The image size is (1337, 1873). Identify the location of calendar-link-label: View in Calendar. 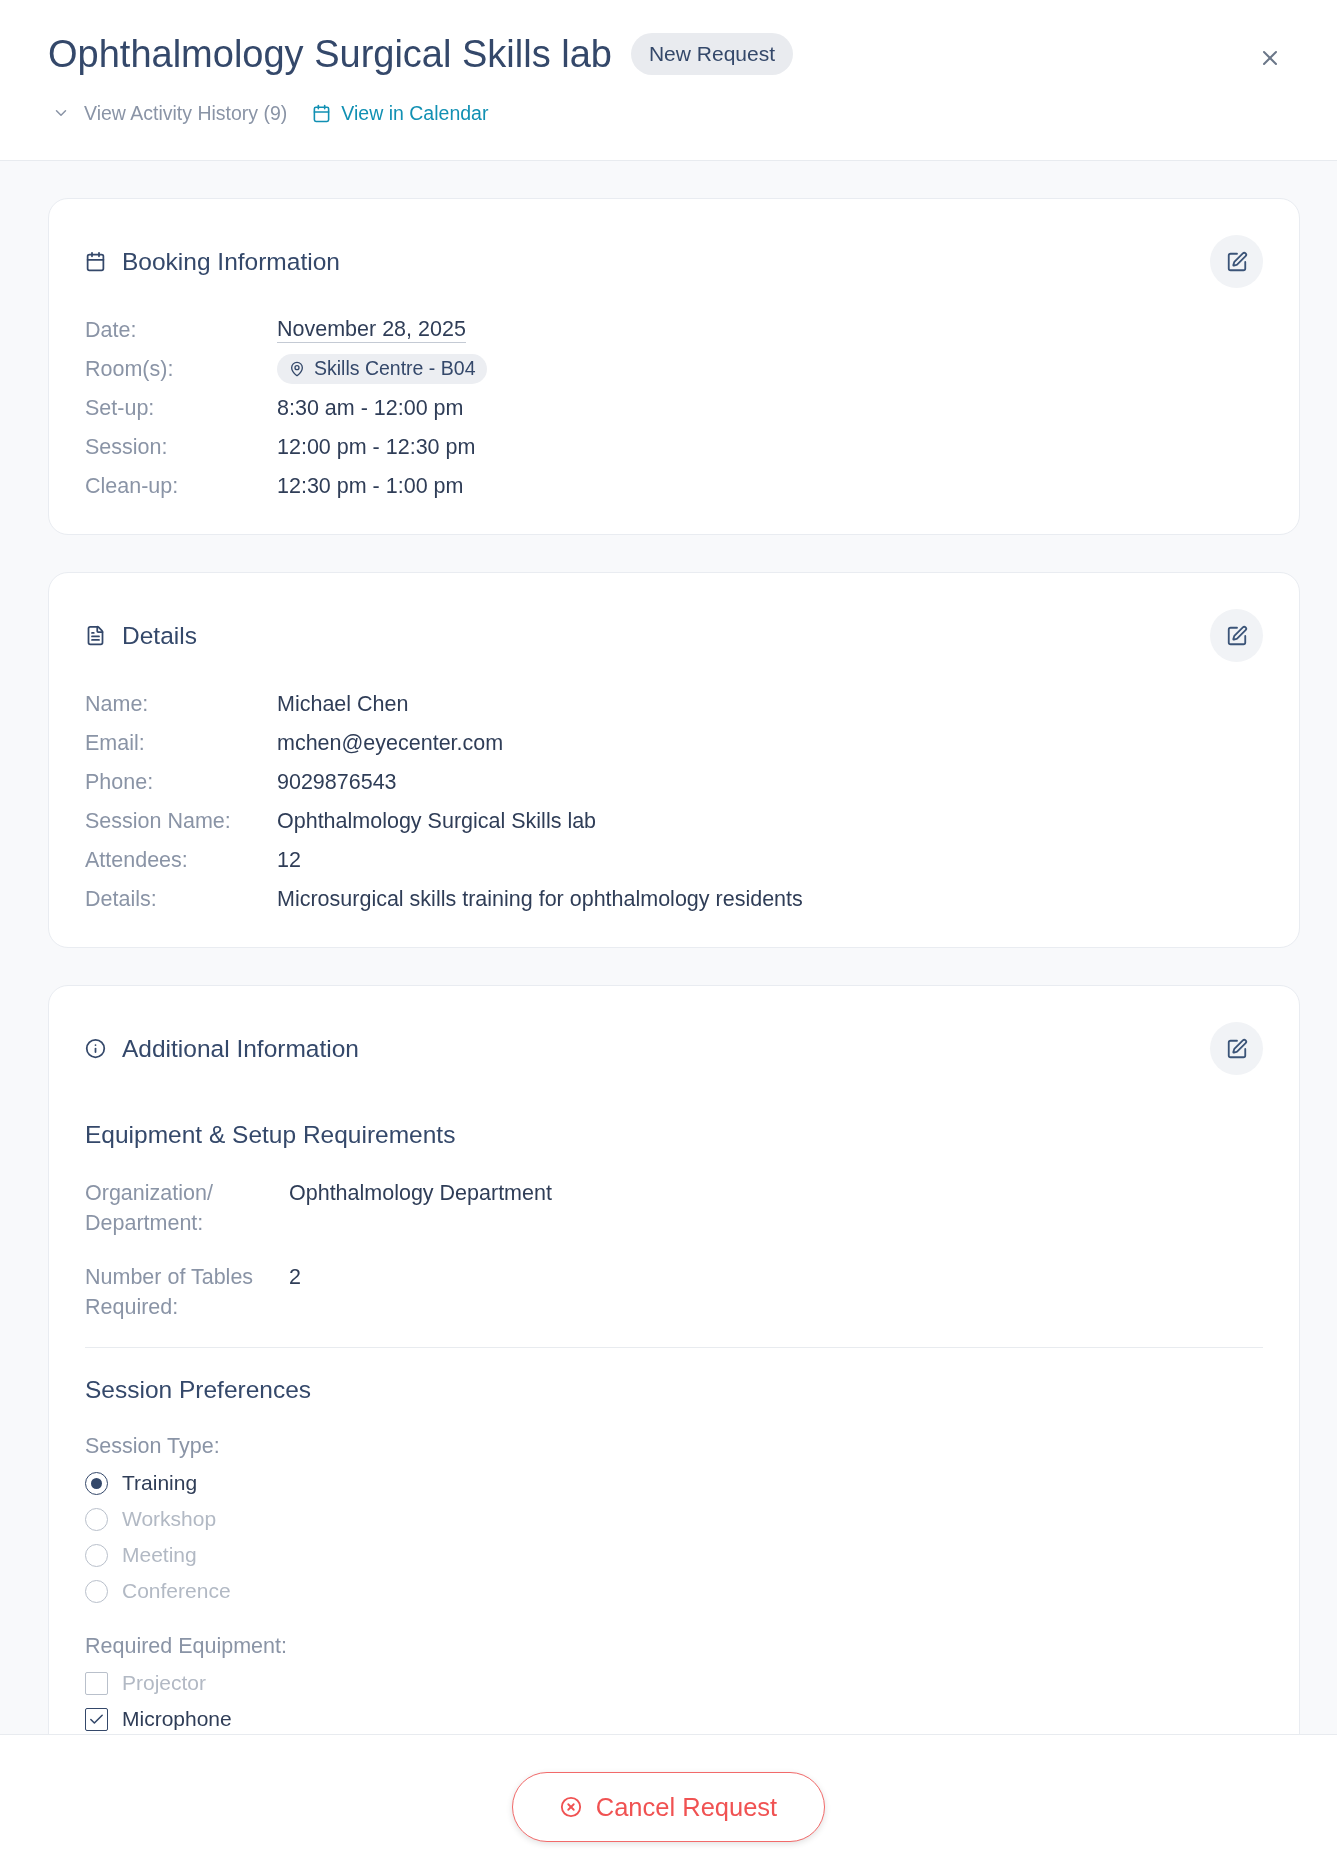
(415, 113).